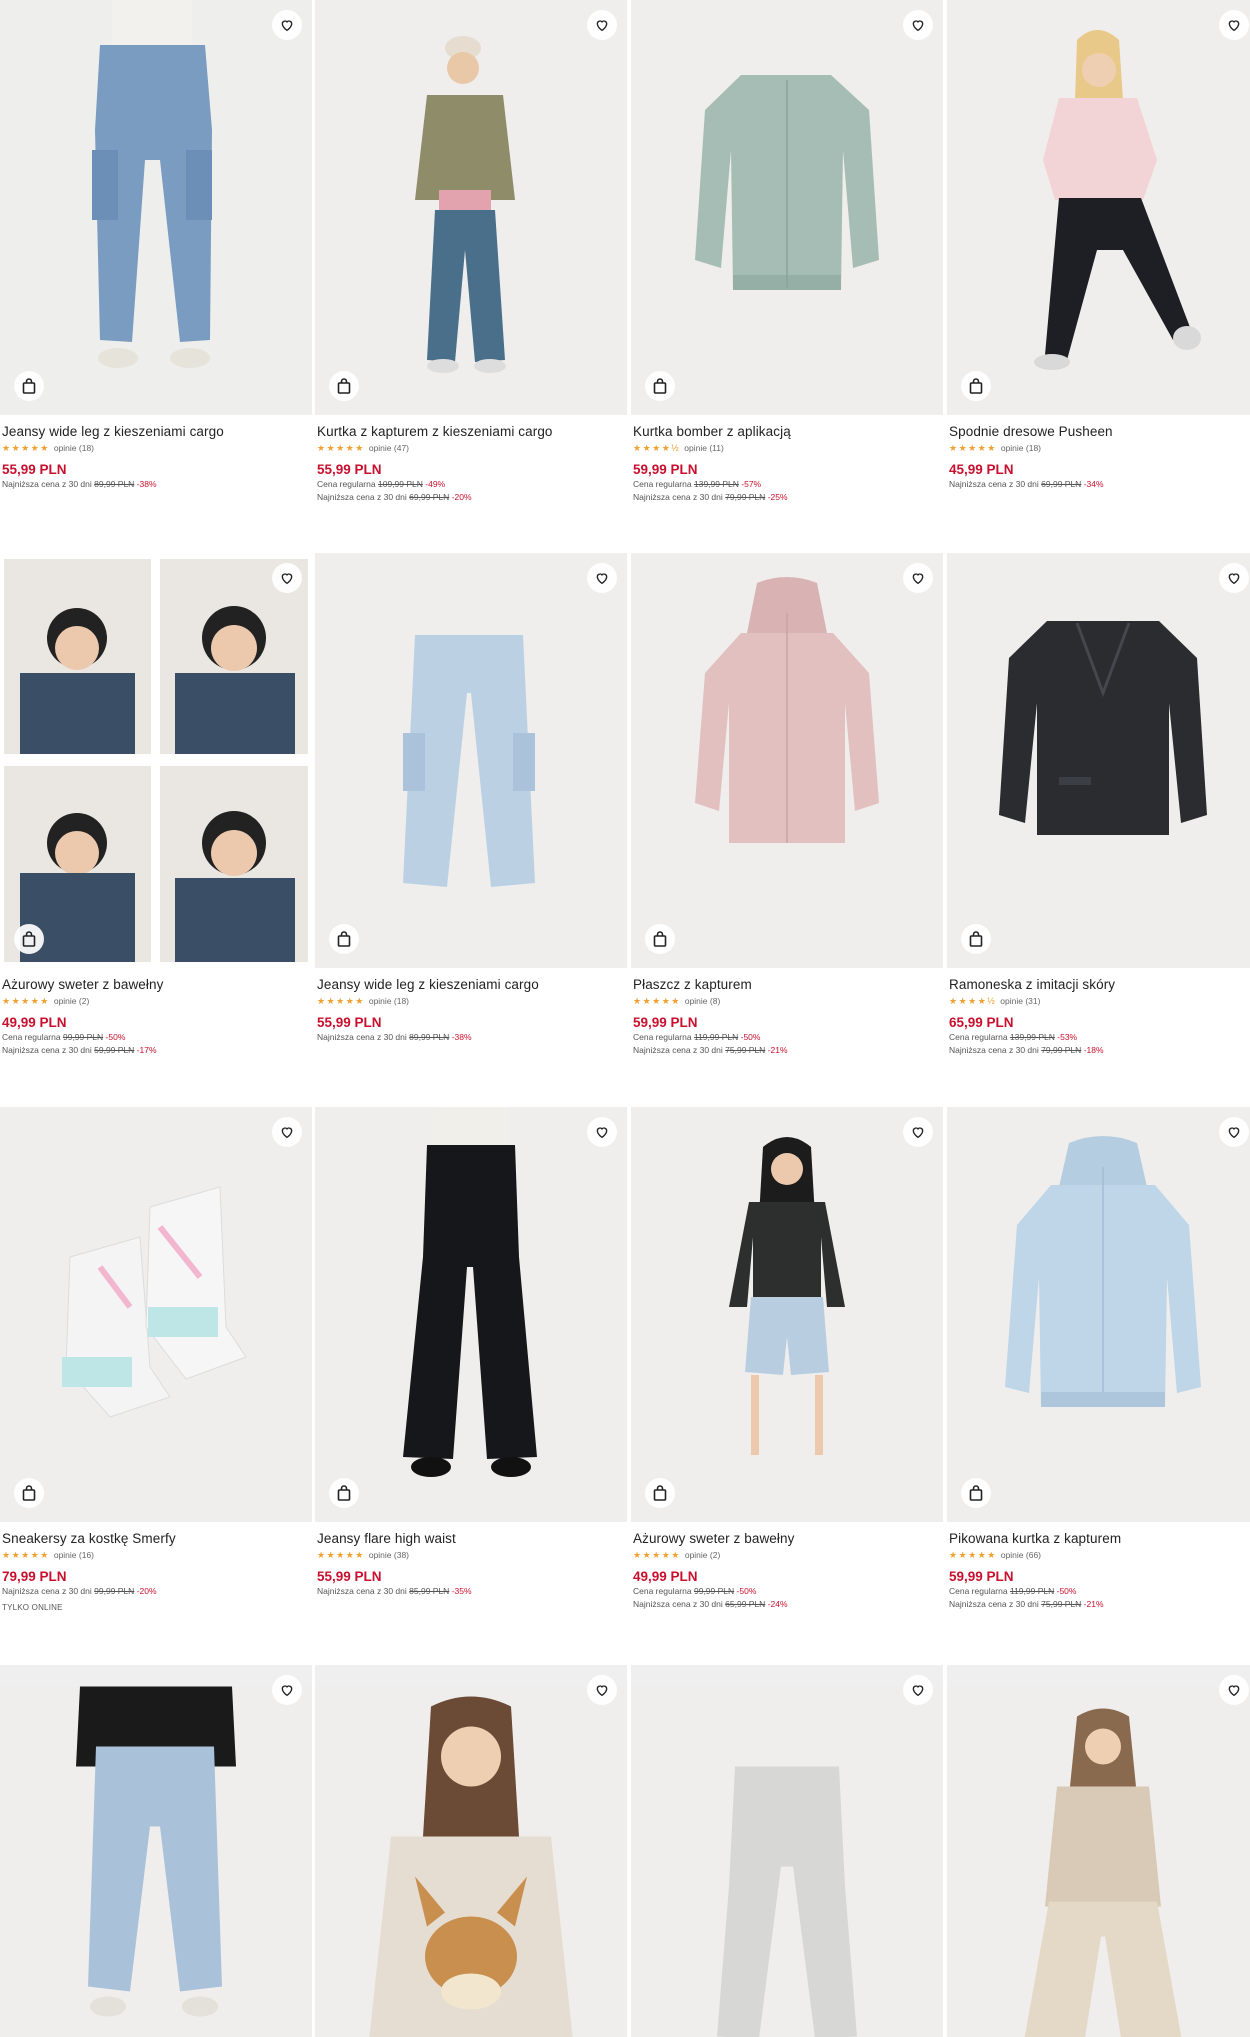 The width and height of the screenshot is (1250, 2037). What do you see at coordinates (657, 448) in the screenshot?
I see `rating-stars: ★★★★½` at bounding box center [657, 448].